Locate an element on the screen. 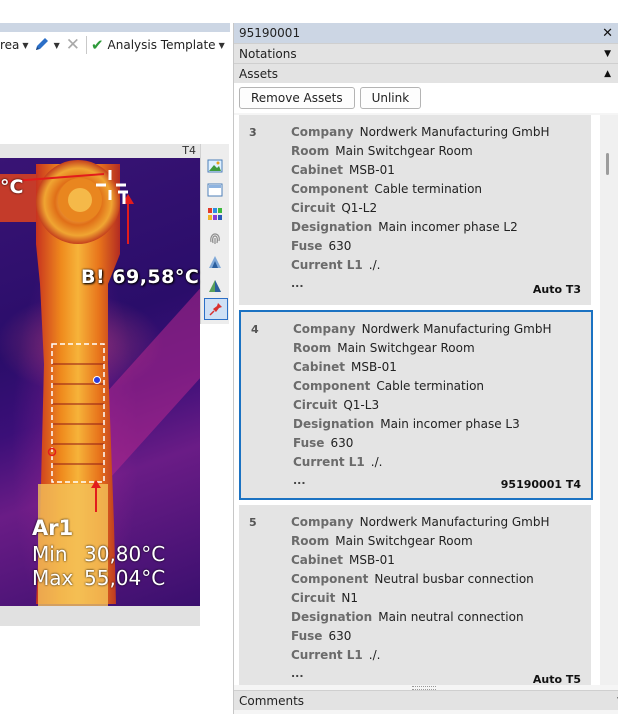 The height and width of the screenshot is (714, 618). scrollbar-thumb is located at coordinates (607, 164).